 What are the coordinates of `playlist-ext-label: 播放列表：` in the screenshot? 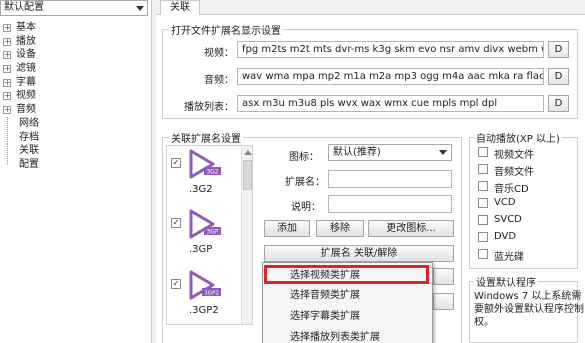 It's located at (209, 107).